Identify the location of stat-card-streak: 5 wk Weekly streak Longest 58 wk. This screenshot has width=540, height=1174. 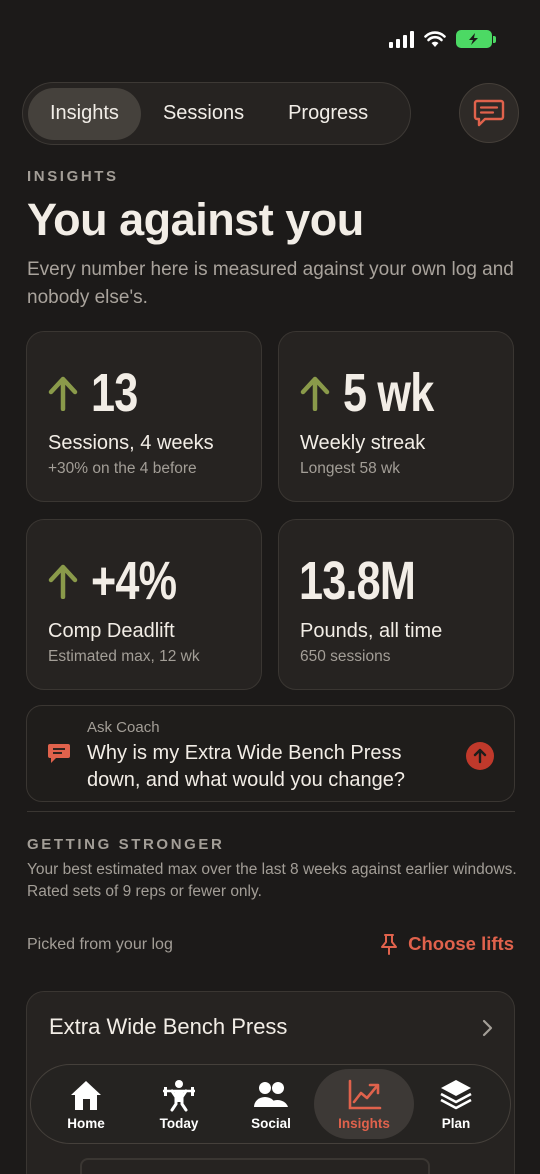
(396, 416).